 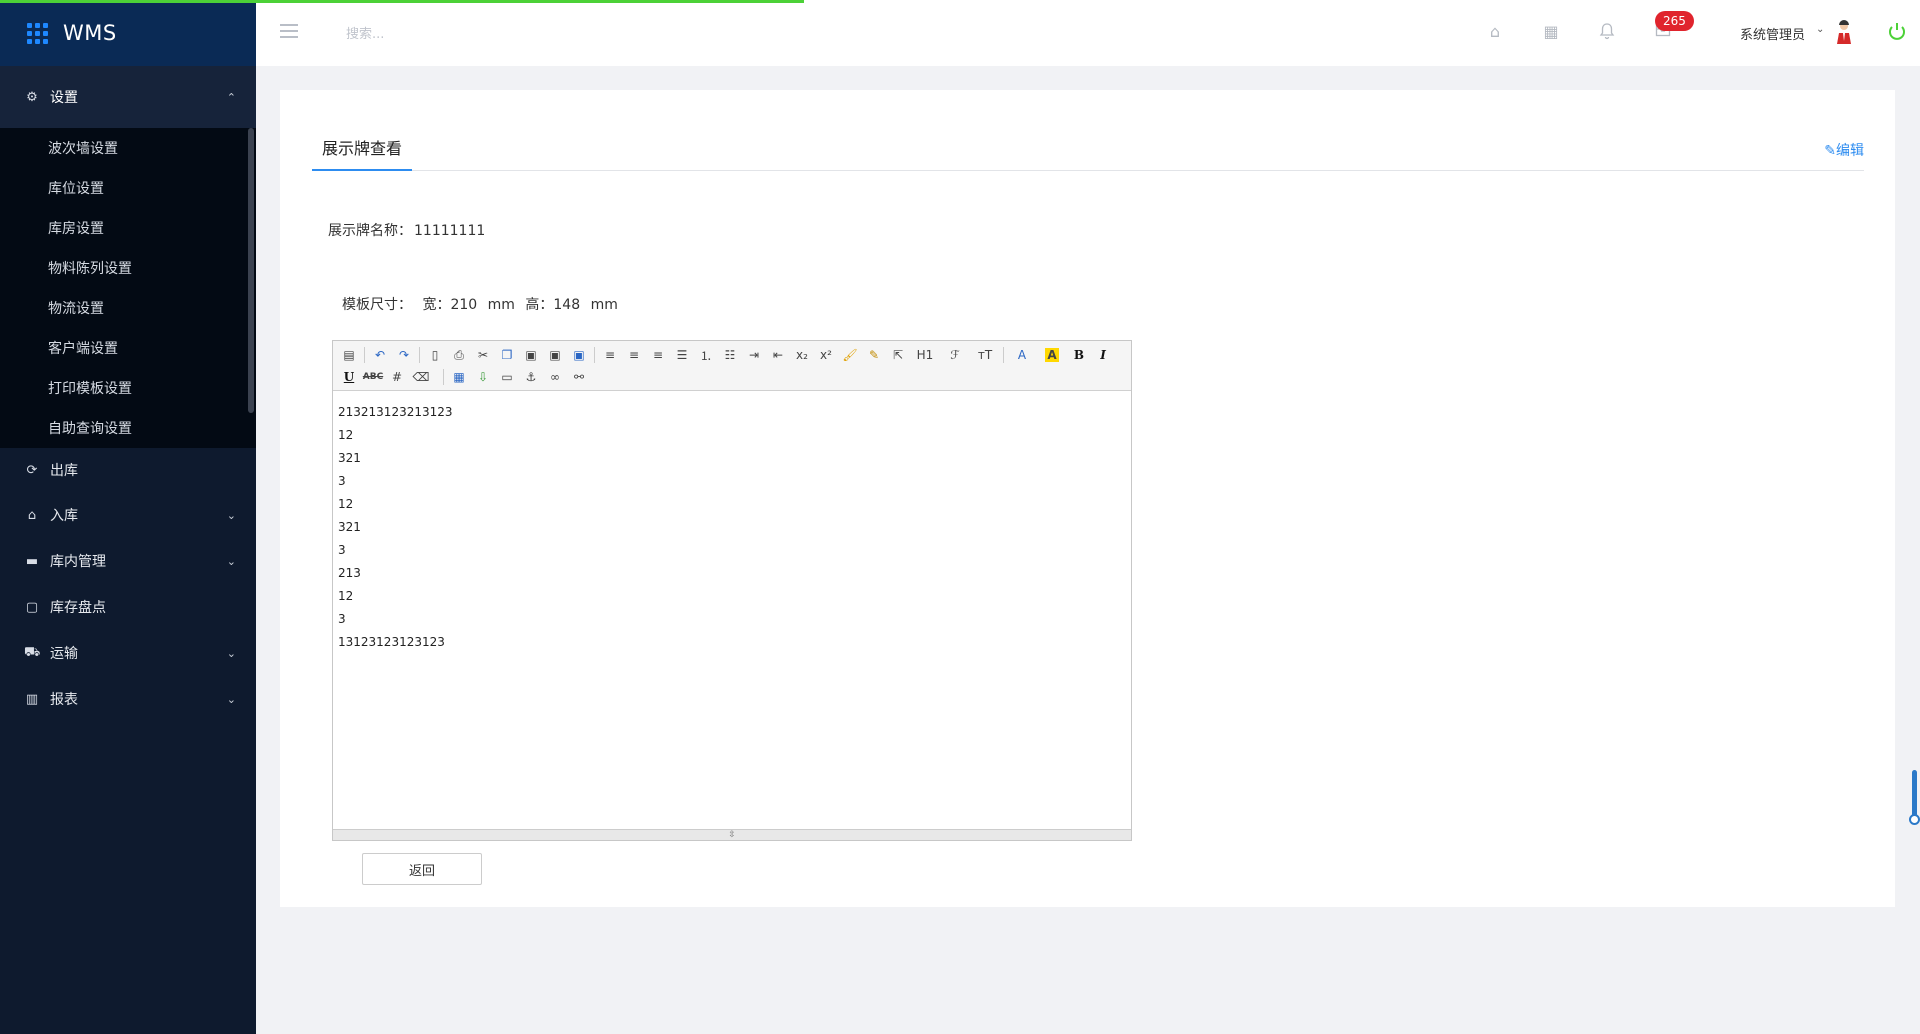 What do you see at coordinates (802, 355) in the screenshot?
I see `subscript-icon: x₂` at bounding box center [802, 355].